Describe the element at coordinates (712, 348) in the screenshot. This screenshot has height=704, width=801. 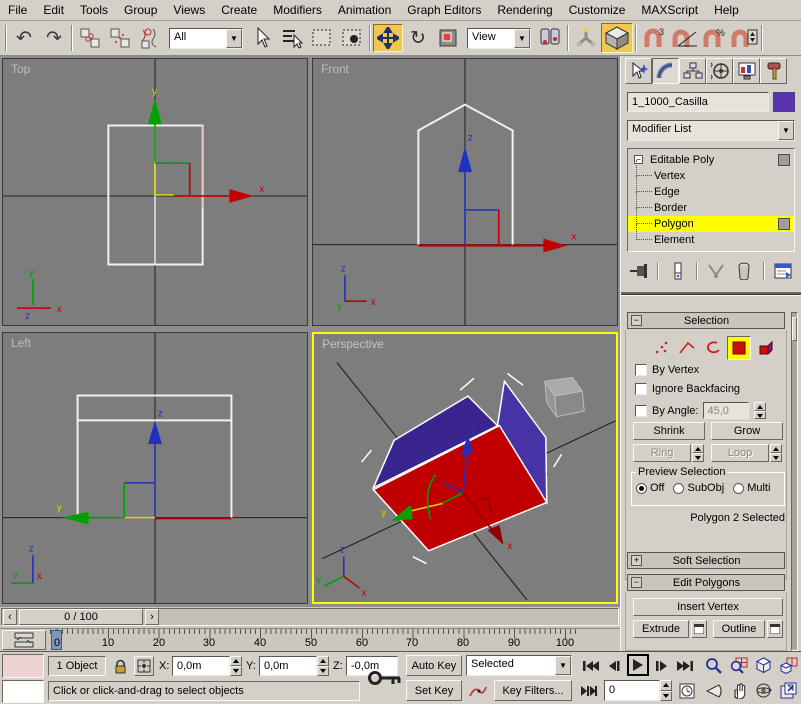
I see `border-subobject-button` at that location.